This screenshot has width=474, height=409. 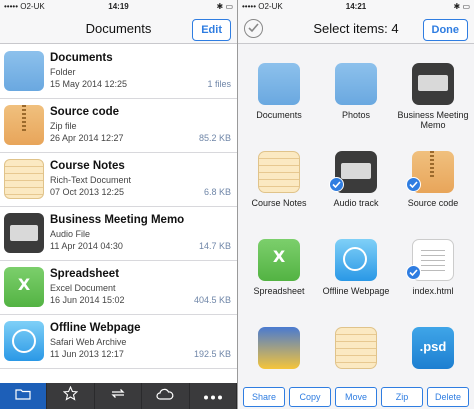 I want to click on item-label: Business Meeting Memo, so click(x=433, y=120).